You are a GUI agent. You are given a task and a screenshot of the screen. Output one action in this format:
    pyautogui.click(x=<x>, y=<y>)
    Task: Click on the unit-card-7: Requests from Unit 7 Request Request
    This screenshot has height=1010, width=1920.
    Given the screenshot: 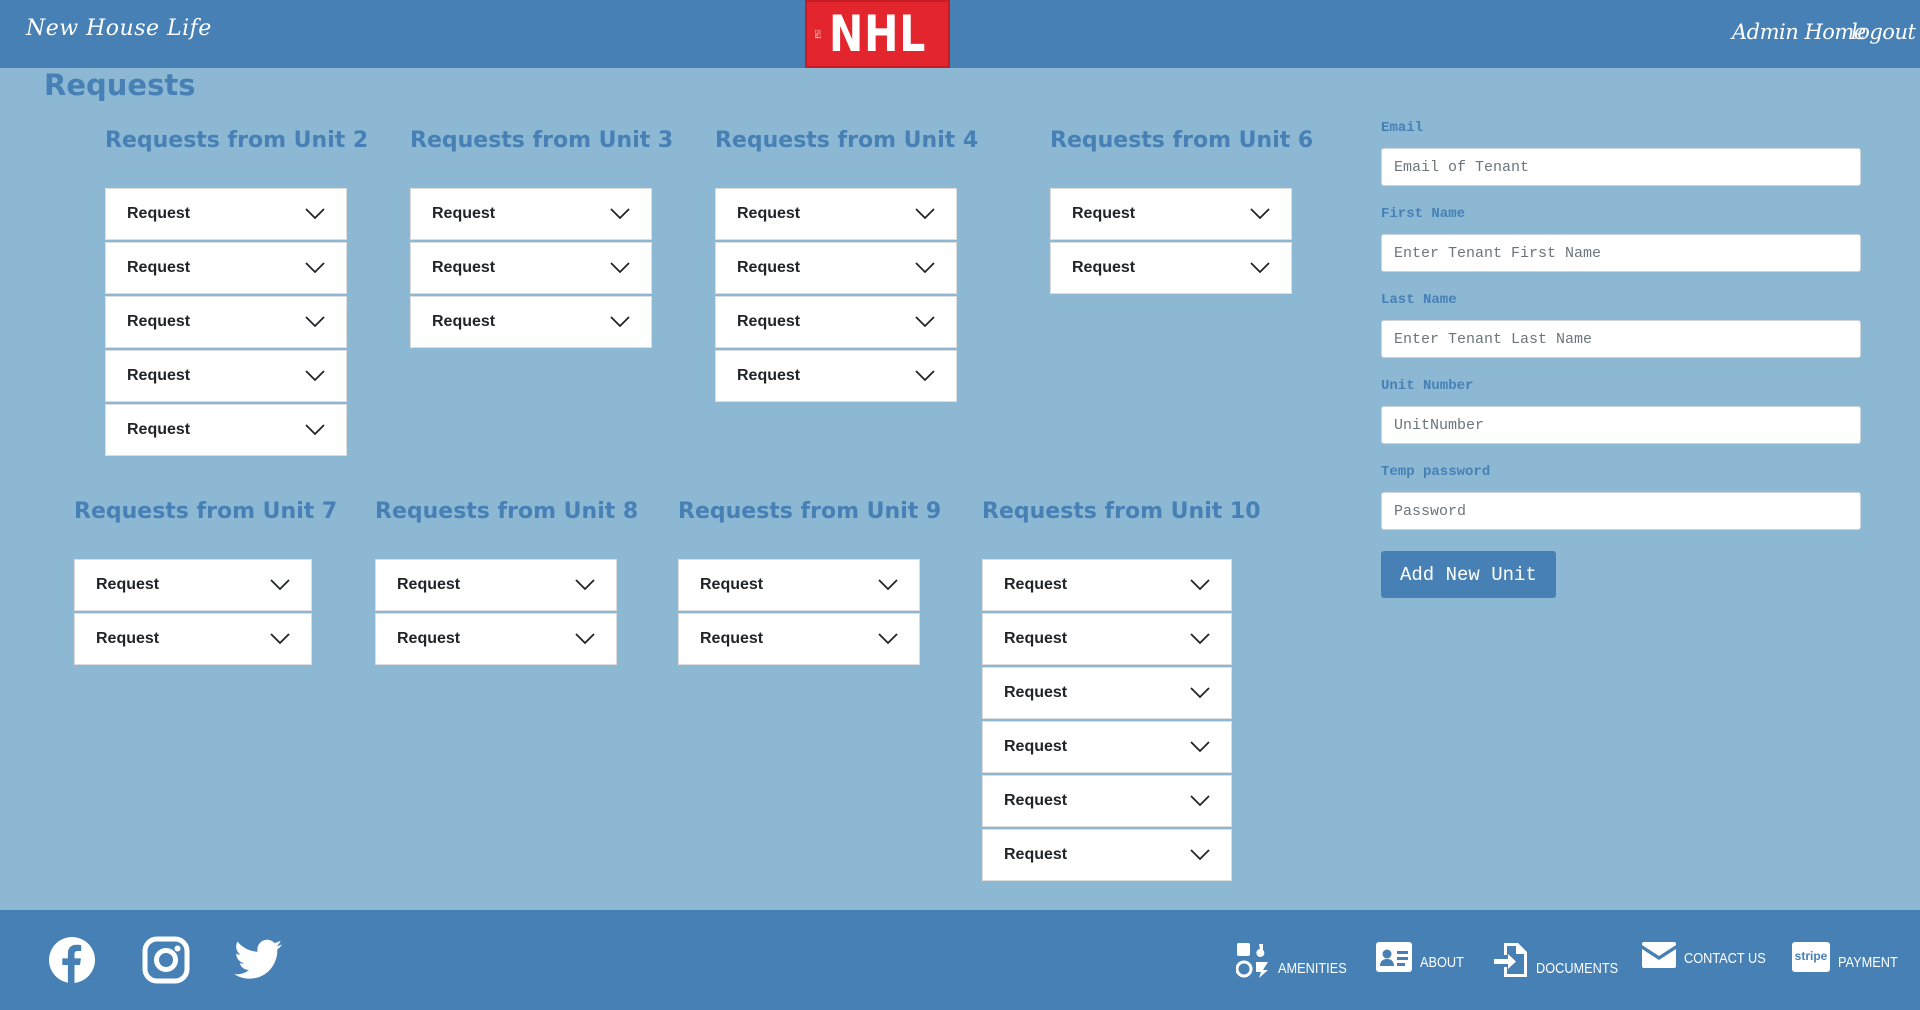 What is the action you would take?
    pyautogui.click(x=205, y=583)
    